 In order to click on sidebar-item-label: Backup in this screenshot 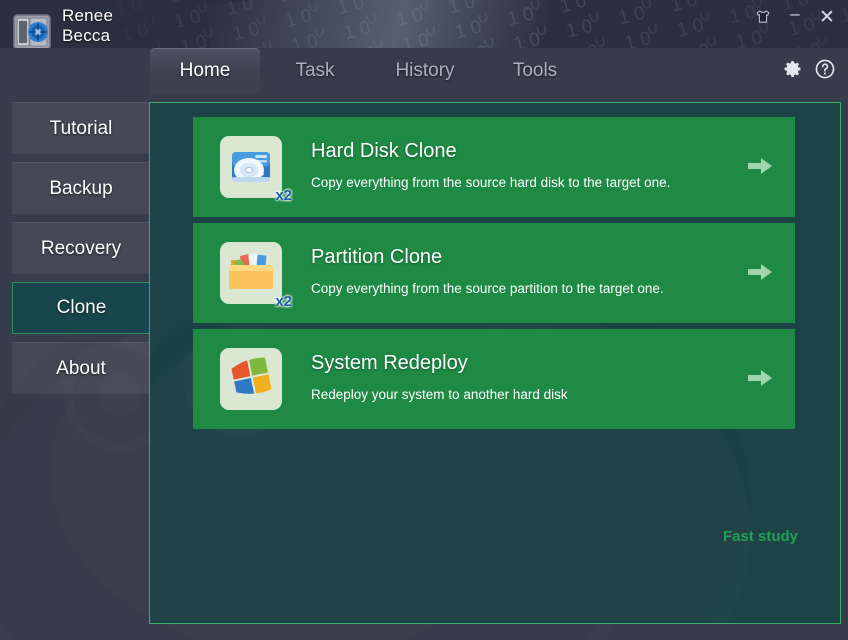, I will do `click(81, 188)`.